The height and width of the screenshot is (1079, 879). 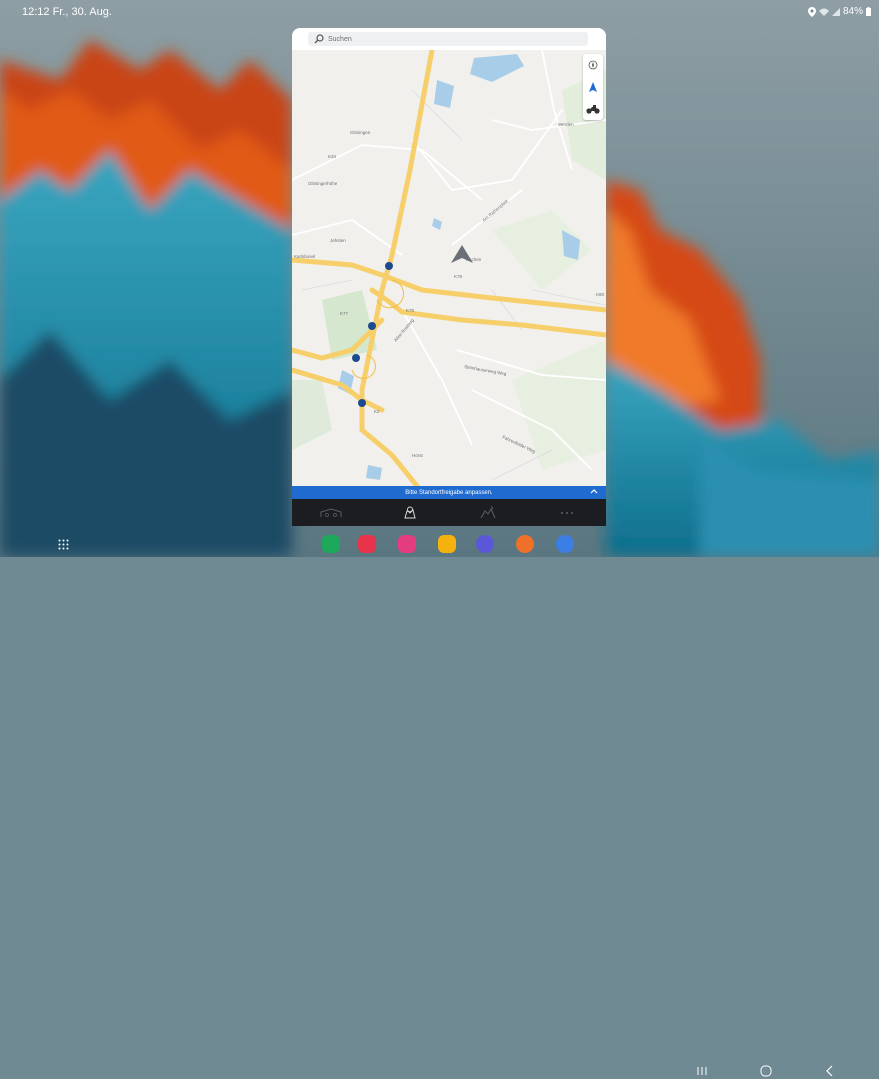 What do you see at coordinates (852, 11) in the screenshot?
I see `battery-percent: 84%` at bounding box center [852, 11].